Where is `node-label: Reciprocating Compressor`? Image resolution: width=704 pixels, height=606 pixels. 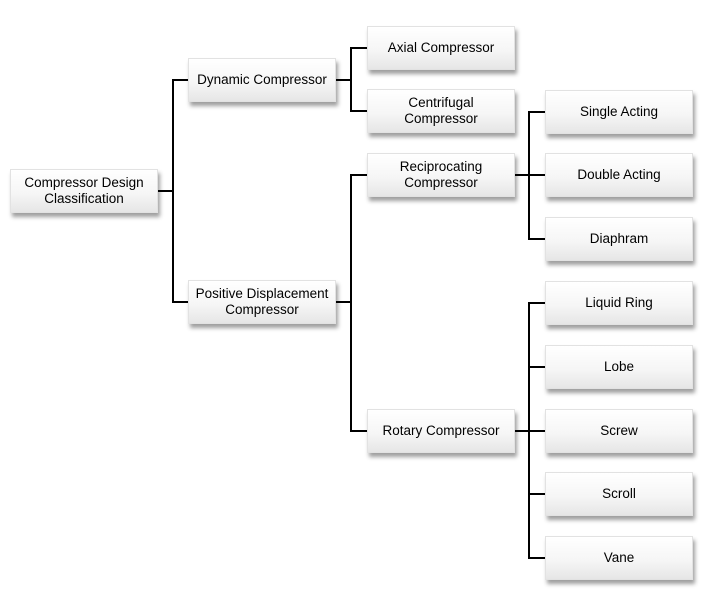
node-label: Reciprocating Compressor is located at coordinates (441, 174).